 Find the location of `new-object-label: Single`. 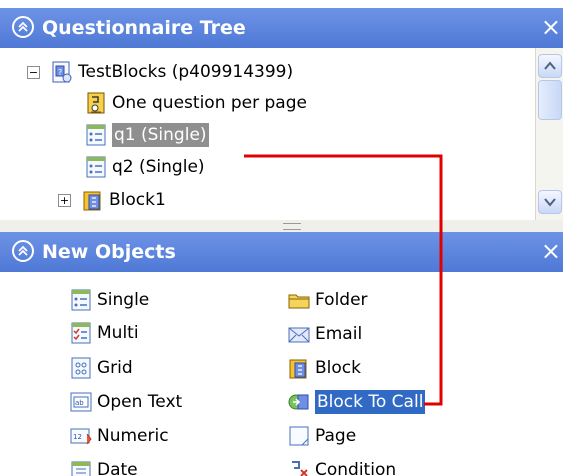

new-object-label: Single is located at coordinates (123, 300).